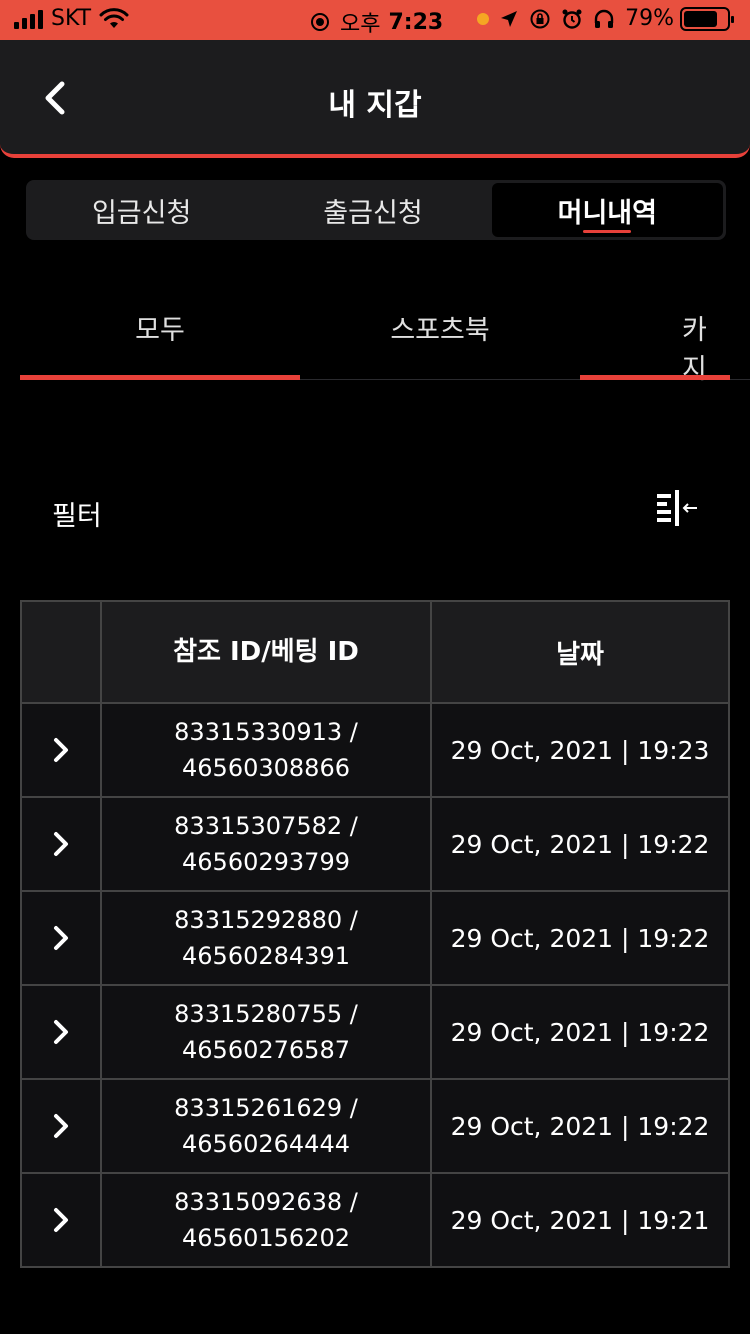 The width and height of the screenshot is (750, 1334). I want to click on bet-id: 46560156202, so click(266, 1238).